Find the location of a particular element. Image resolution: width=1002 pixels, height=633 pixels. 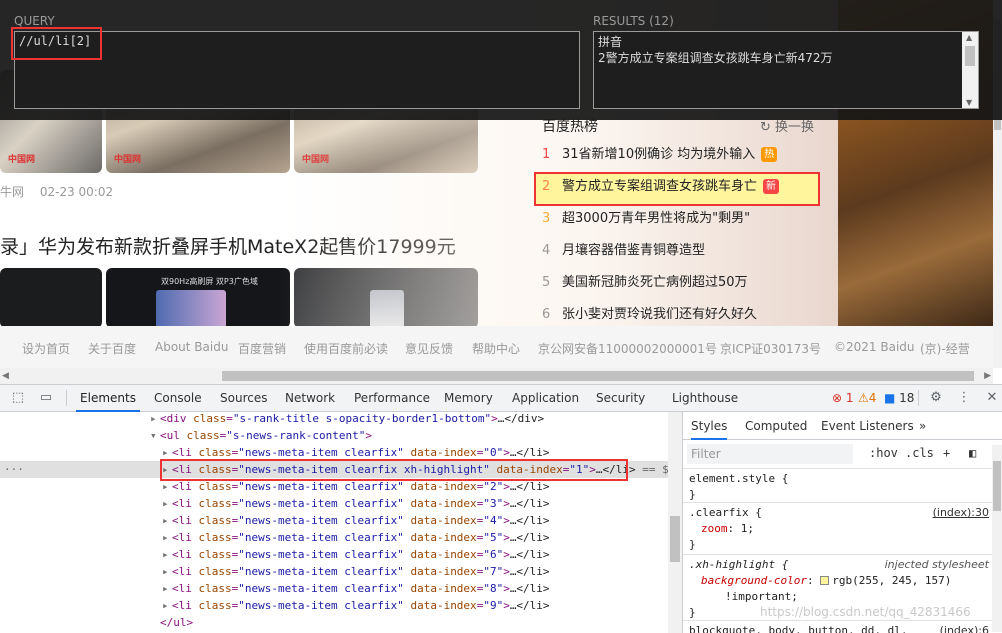

more-icon: ··· is located at coordinates (14, 469).